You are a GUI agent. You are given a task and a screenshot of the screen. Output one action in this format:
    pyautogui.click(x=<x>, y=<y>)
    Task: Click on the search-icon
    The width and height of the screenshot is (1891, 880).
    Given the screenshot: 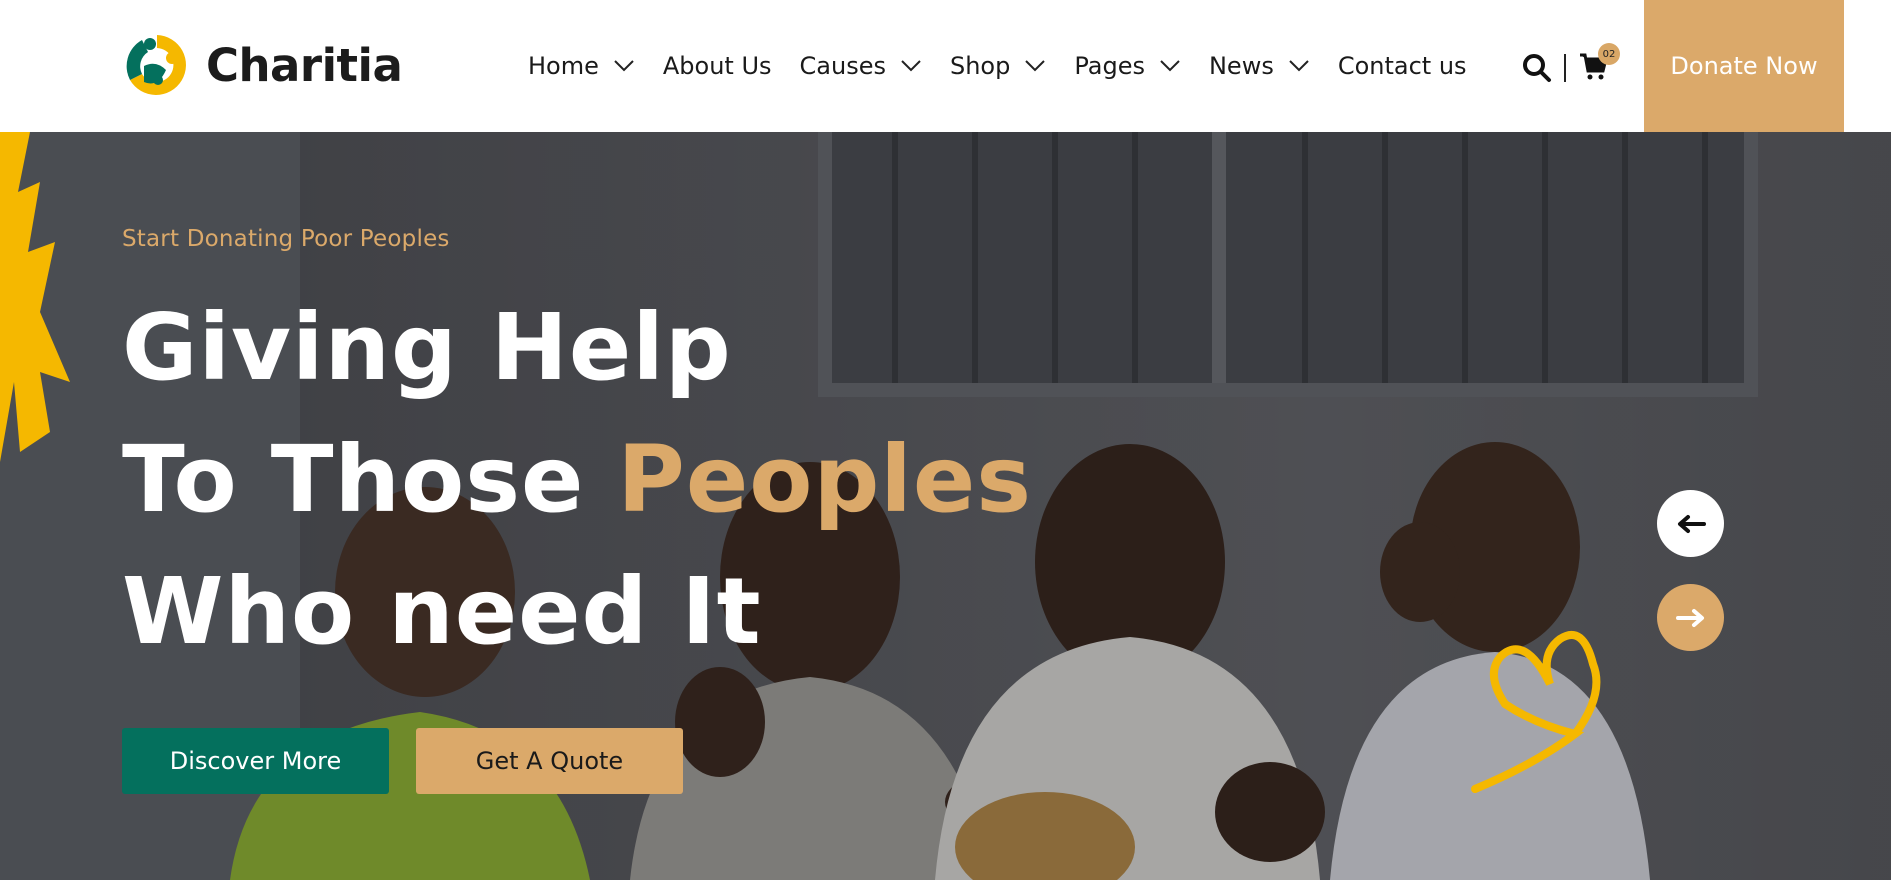 What is the action you would take?
    pyautogui.click(x=1537, y=68)
    